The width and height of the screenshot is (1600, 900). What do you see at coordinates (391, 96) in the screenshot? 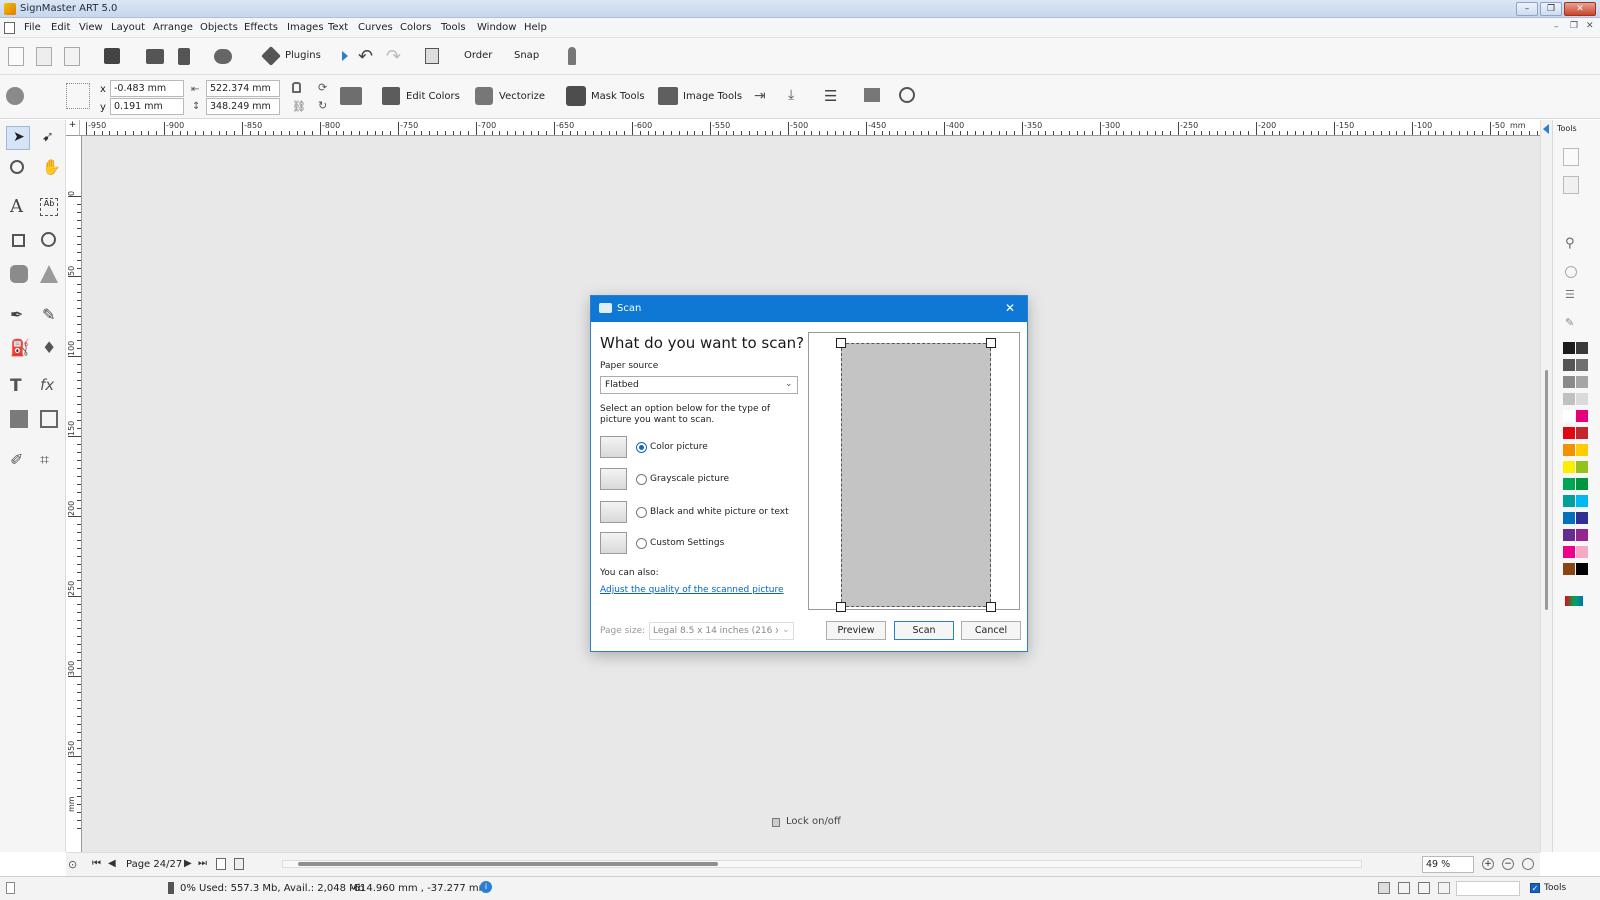
I see `edit-colors-icon` at bounding box center [391, 96].